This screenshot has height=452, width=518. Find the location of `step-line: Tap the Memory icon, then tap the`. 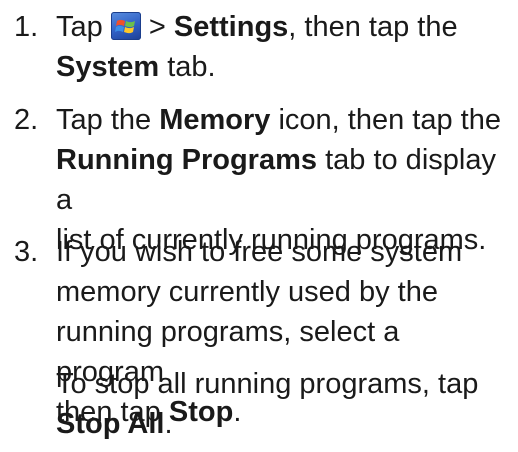

step-line: Tap the Memory icon, then tap the is located at coordinates (285, 120).